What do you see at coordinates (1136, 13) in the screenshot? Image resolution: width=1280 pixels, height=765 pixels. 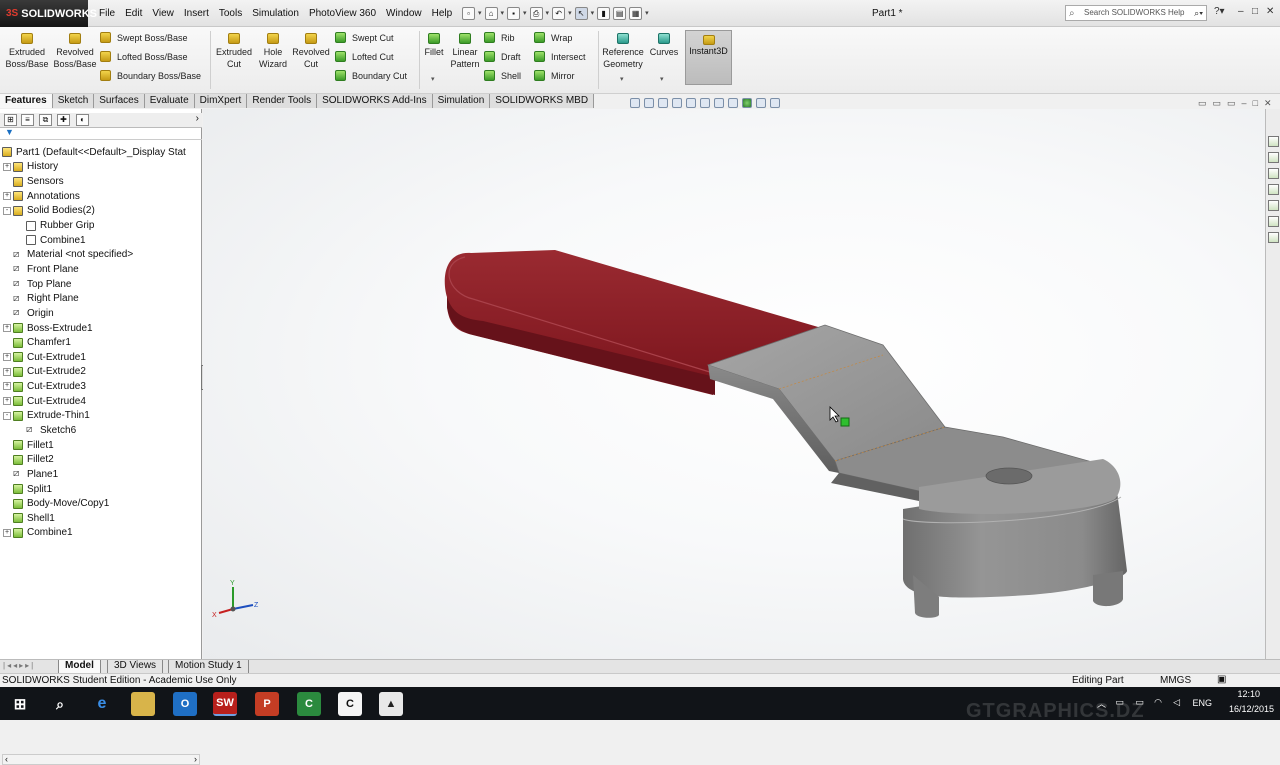 I see `search-help-input: ⌕ Search SOLIDWORKS Help ⌕▾` at bounding box center [1136, 13].